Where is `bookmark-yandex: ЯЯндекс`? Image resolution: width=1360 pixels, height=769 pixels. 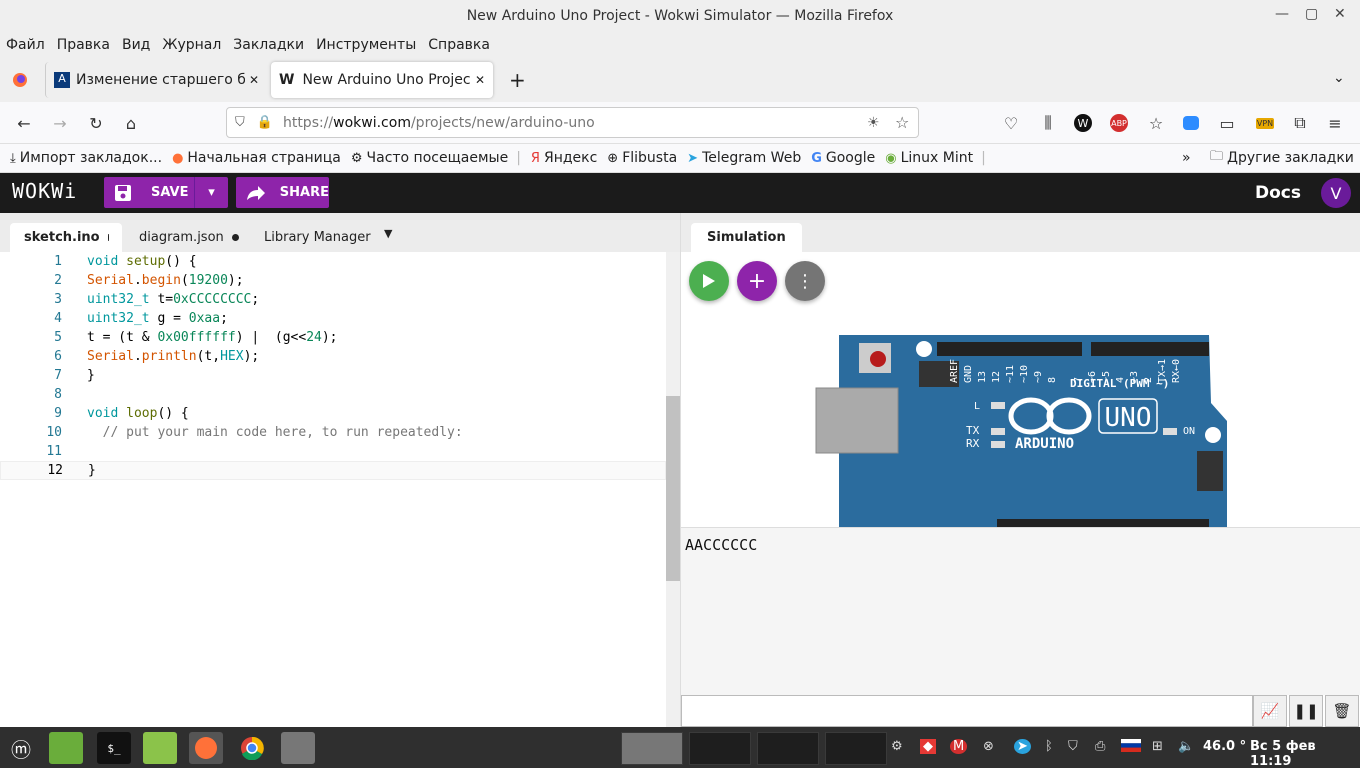 bookmark-yandex: ЯЯндекс is located at coordinates (564, 158).